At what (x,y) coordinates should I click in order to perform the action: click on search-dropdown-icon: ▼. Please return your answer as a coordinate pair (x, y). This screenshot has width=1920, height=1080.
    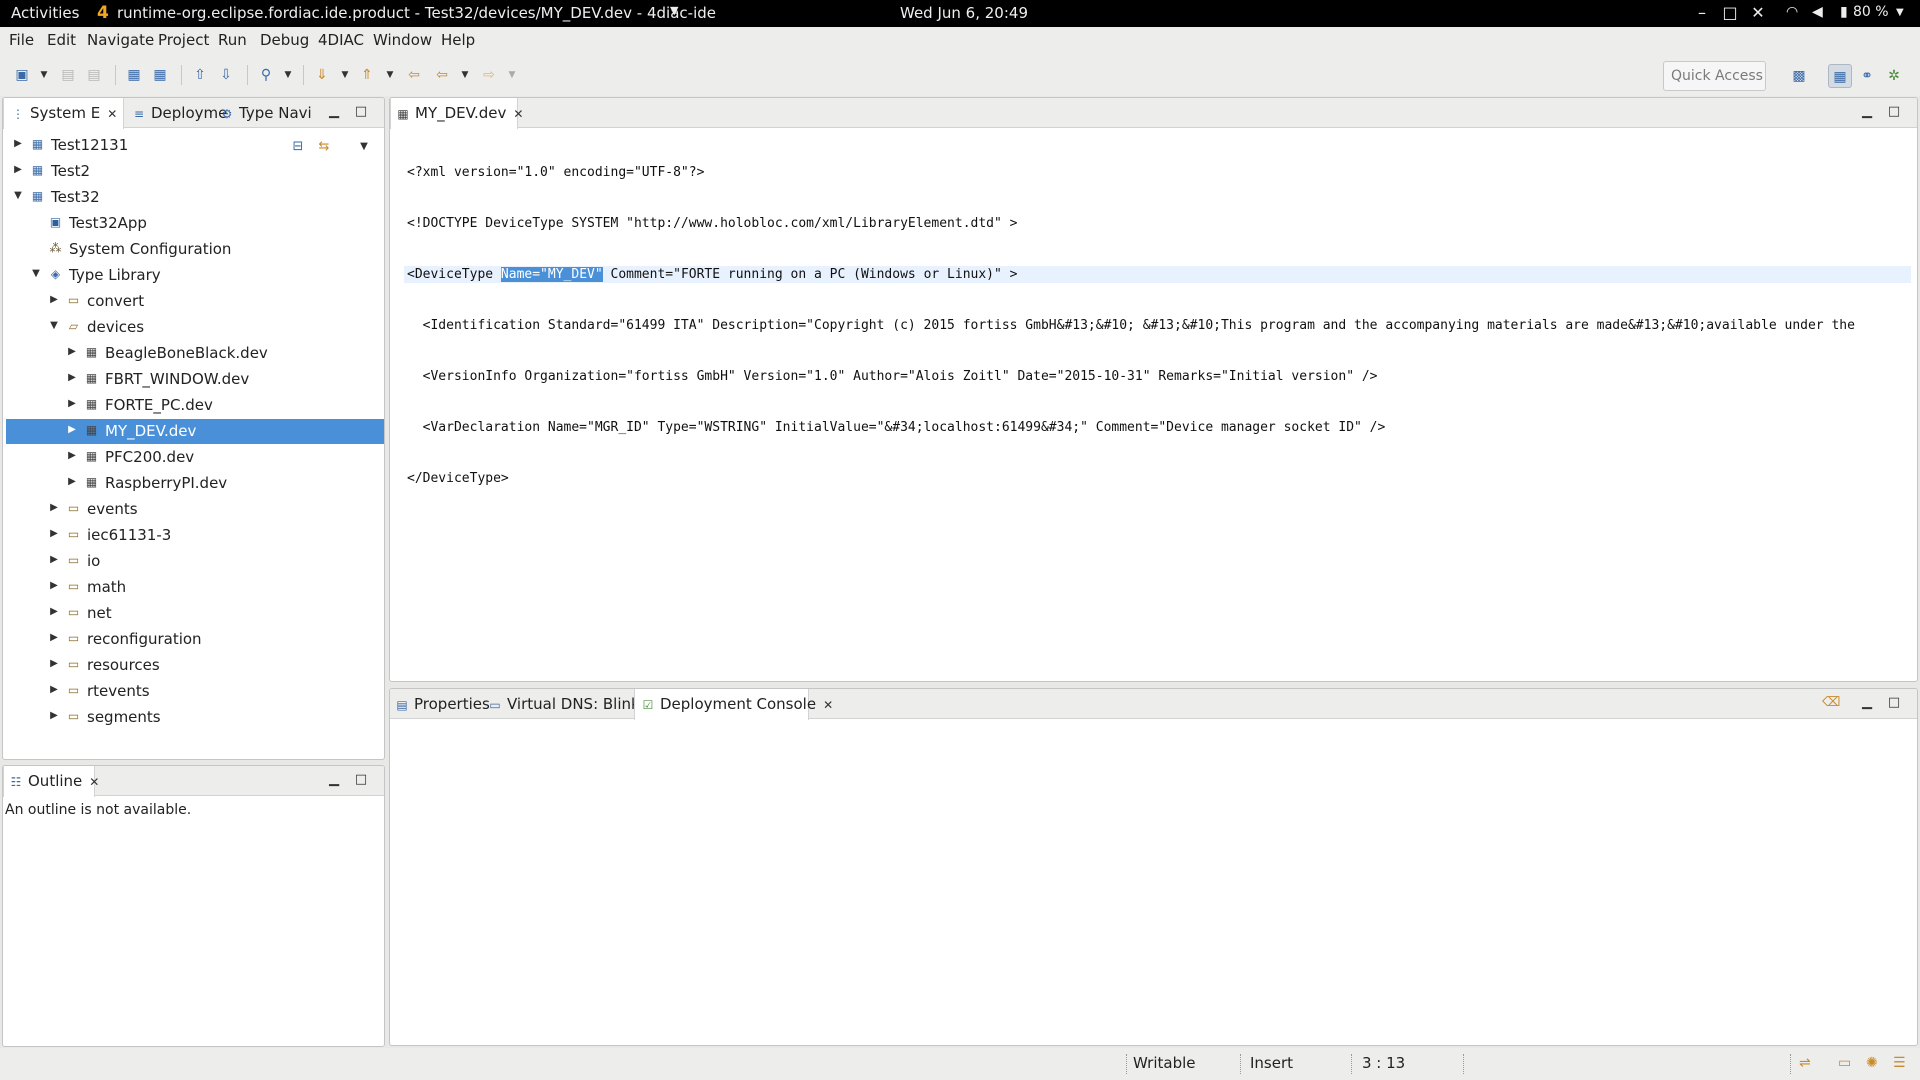
    Looking at the image, I should click on (288, 75).